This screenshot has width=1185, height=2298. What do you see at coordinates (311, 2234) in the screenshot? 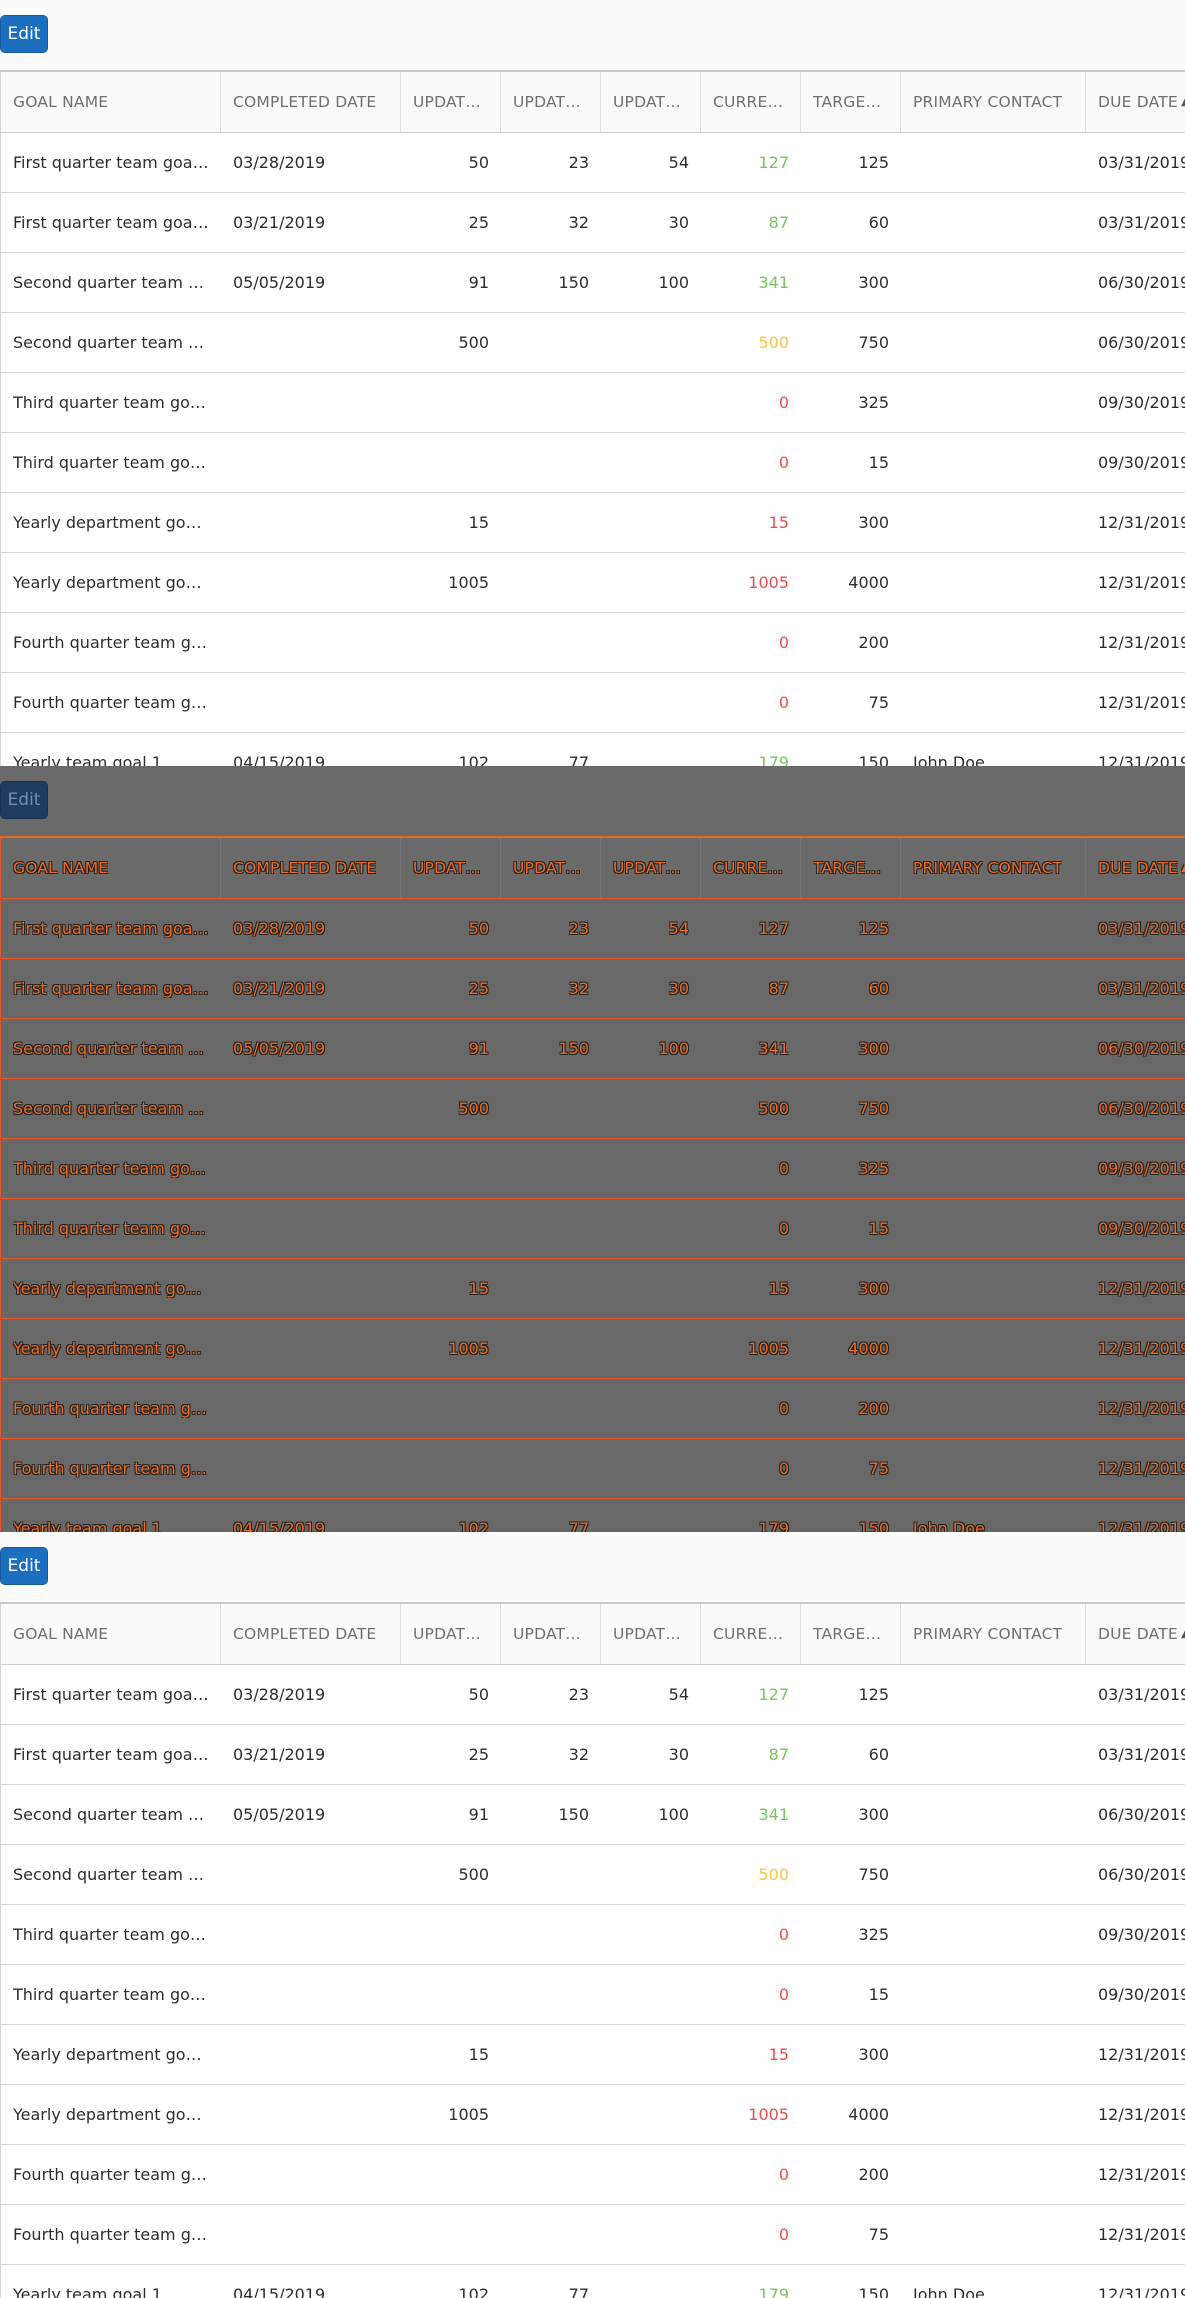
I see `cell-completed-date` at bounding box center [311, 2234].